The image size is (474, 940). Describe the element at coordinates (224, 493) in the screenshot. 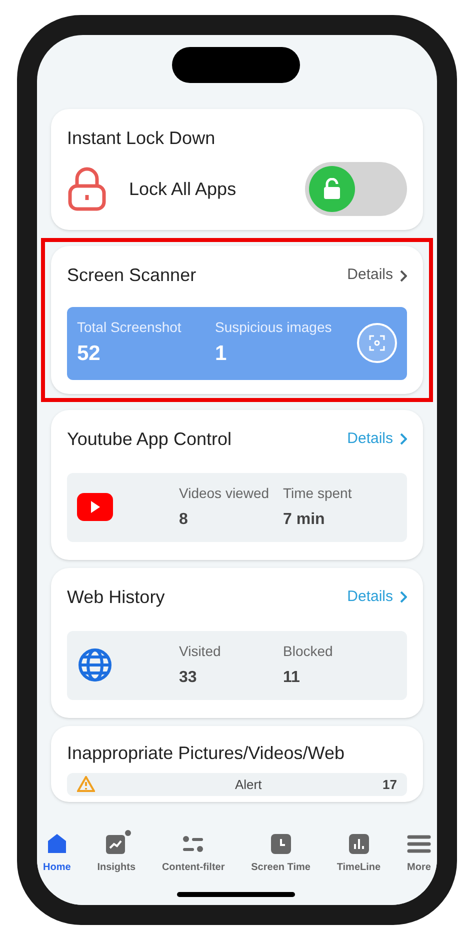

I see `stat-label: Videos viewed` at that location.